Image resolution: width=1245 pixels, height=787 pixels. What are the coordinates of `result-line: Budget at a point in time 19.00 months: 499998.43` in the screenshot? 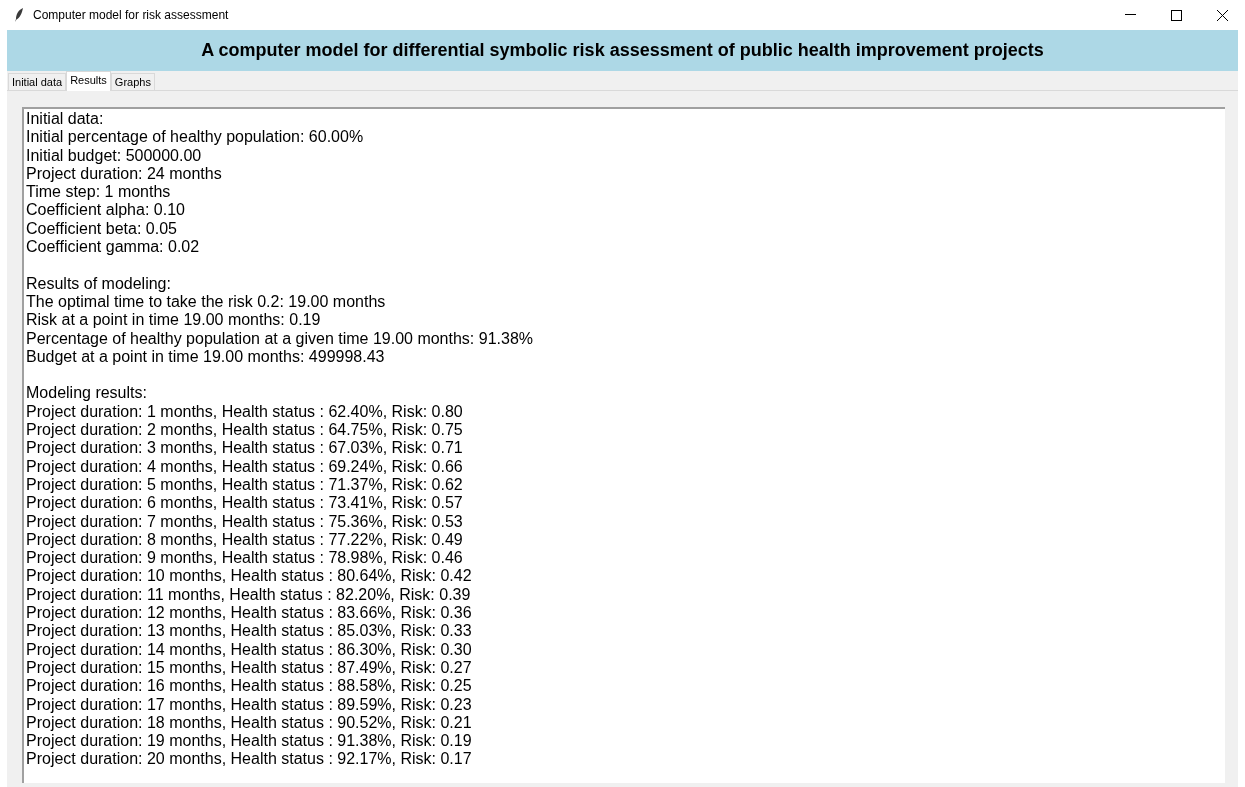 It's located at (206, 357).